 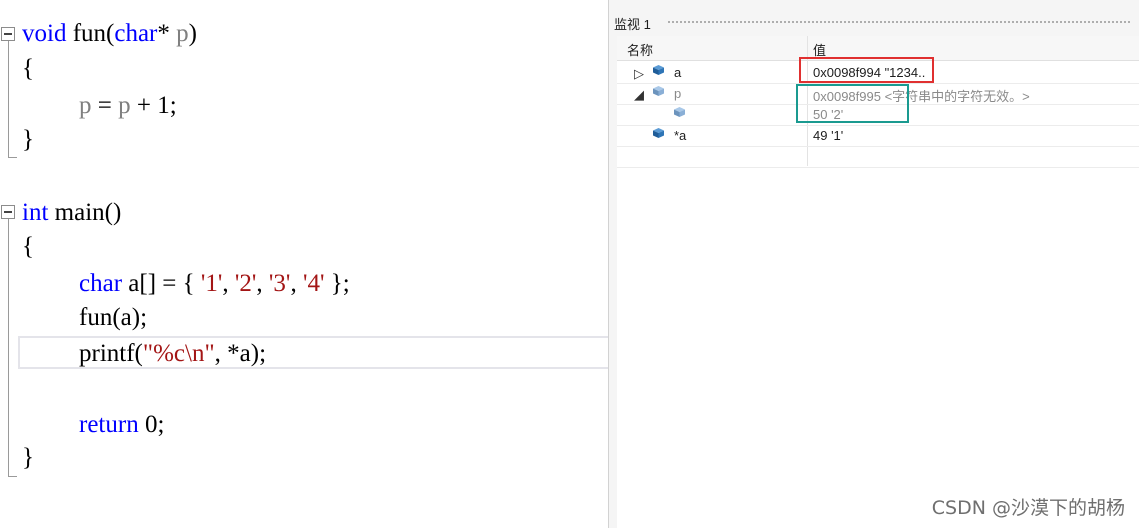 What do you see at coordinates (8, 212) in the screenshot?
I see `collapse-main-icon` at bounding box center [8, 212].